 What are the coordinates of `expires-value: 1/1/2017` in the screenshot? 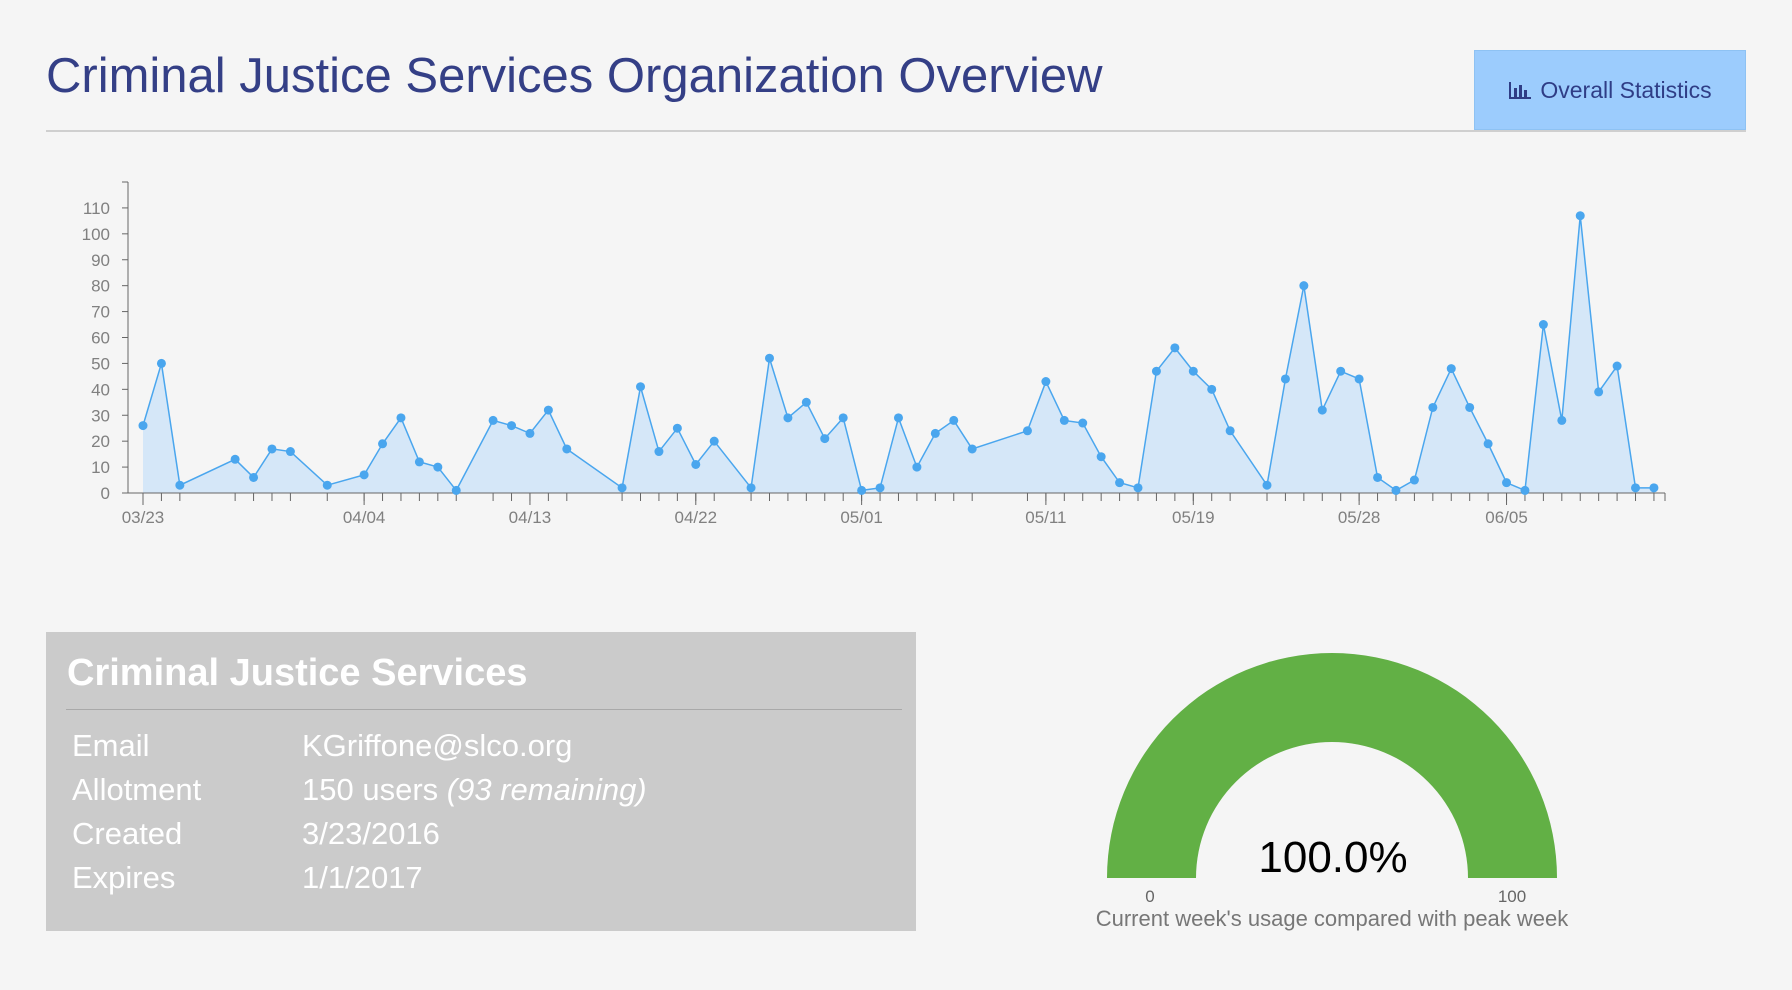 It's located at (362, 877).